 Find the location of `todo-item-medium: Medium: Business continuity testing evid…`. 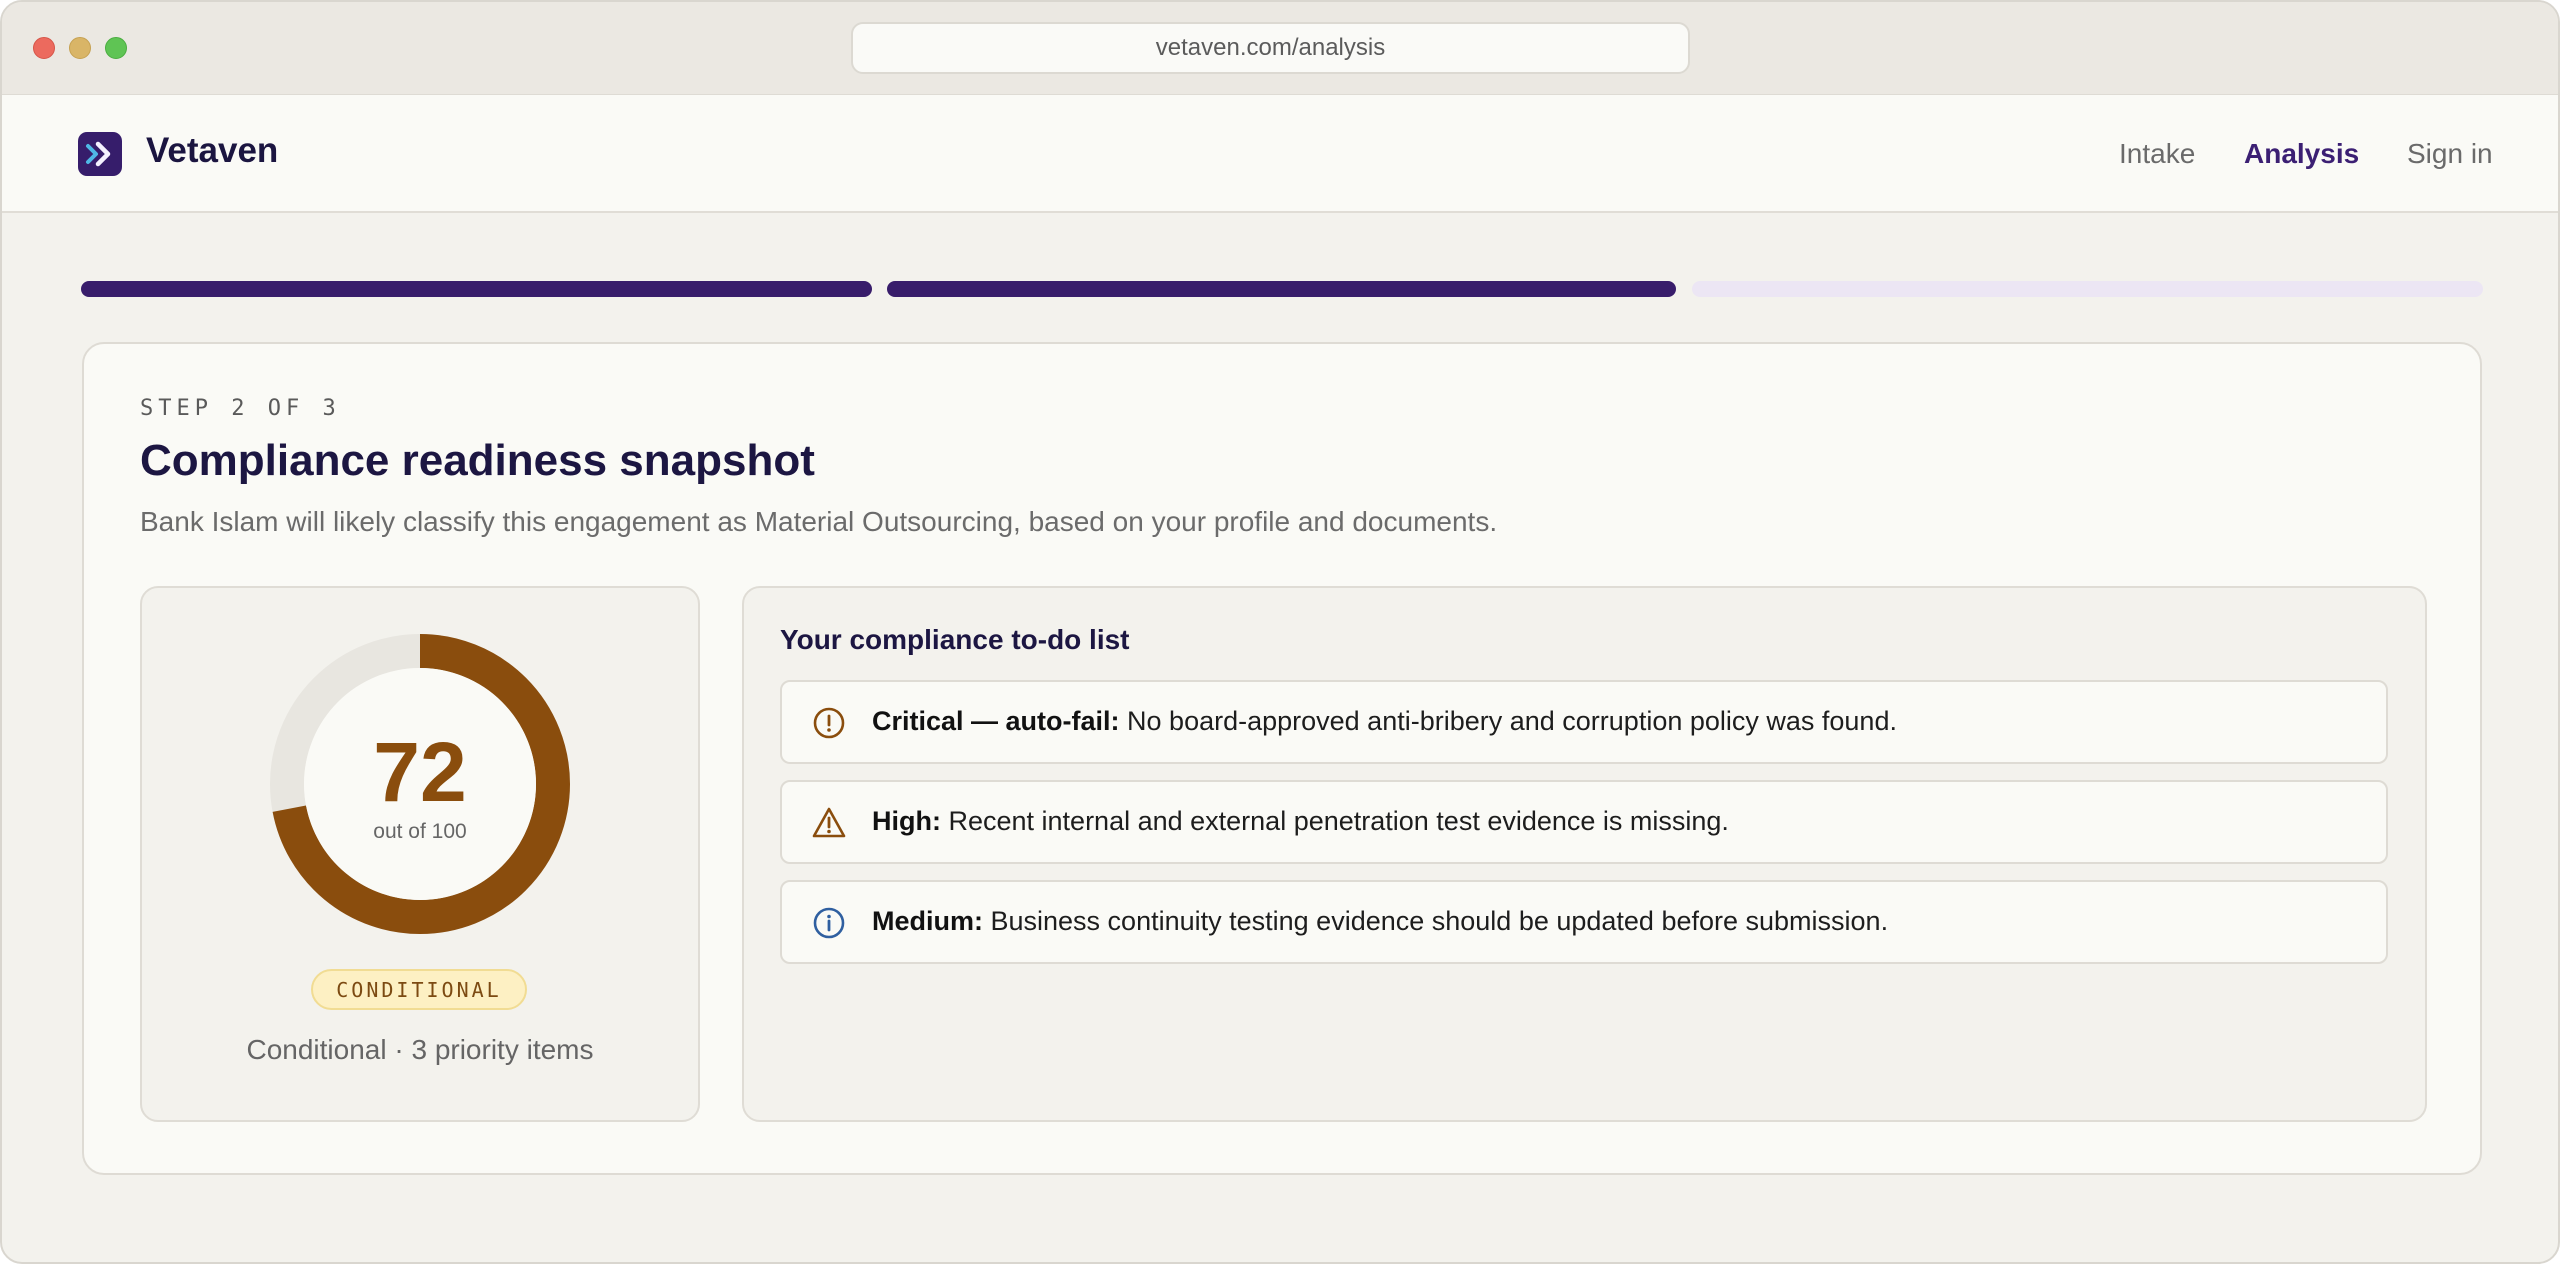

todo-item-medium: Medium: Business continuity testing evid… is located at coordinates (1584, 922).